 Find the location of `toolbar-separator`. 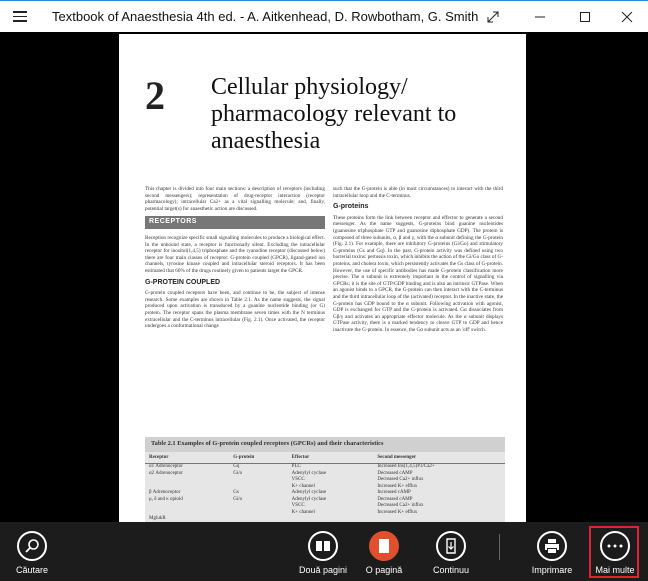

toolbar-separator is located at coordinates (499, 547).